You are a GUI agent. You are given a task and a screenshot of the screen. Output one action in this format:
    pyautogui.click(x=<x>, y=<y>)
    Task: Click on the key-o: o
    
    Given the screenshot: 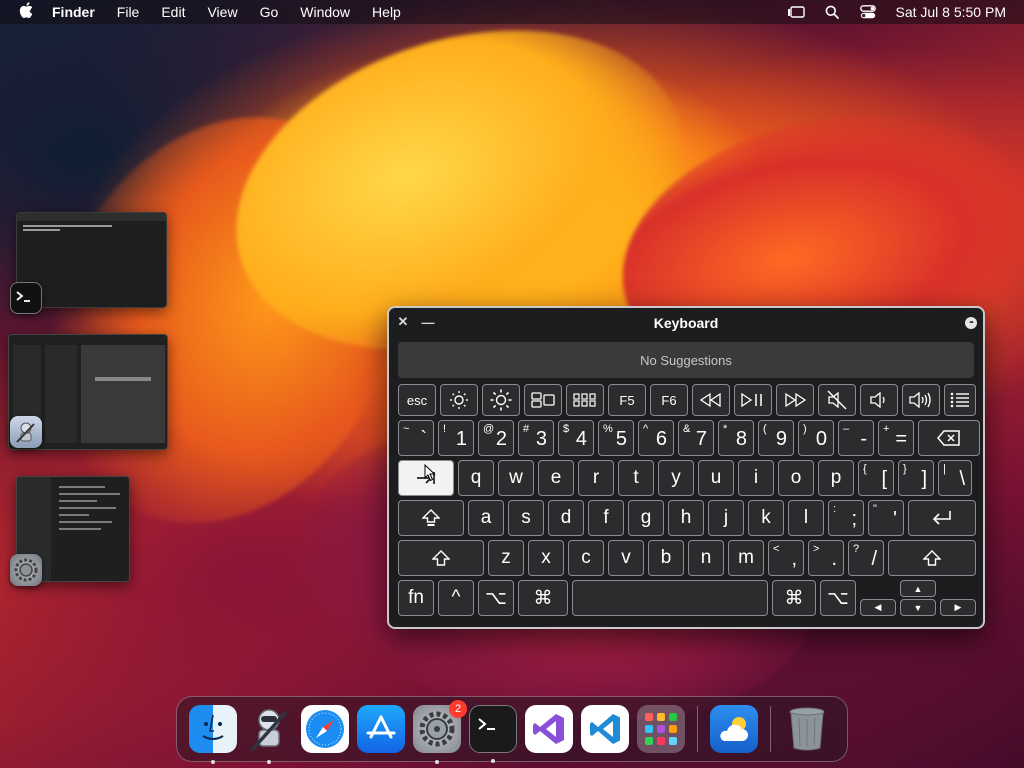 What is the action you would take?
    pyautogui.click(x=796, y=478)
    